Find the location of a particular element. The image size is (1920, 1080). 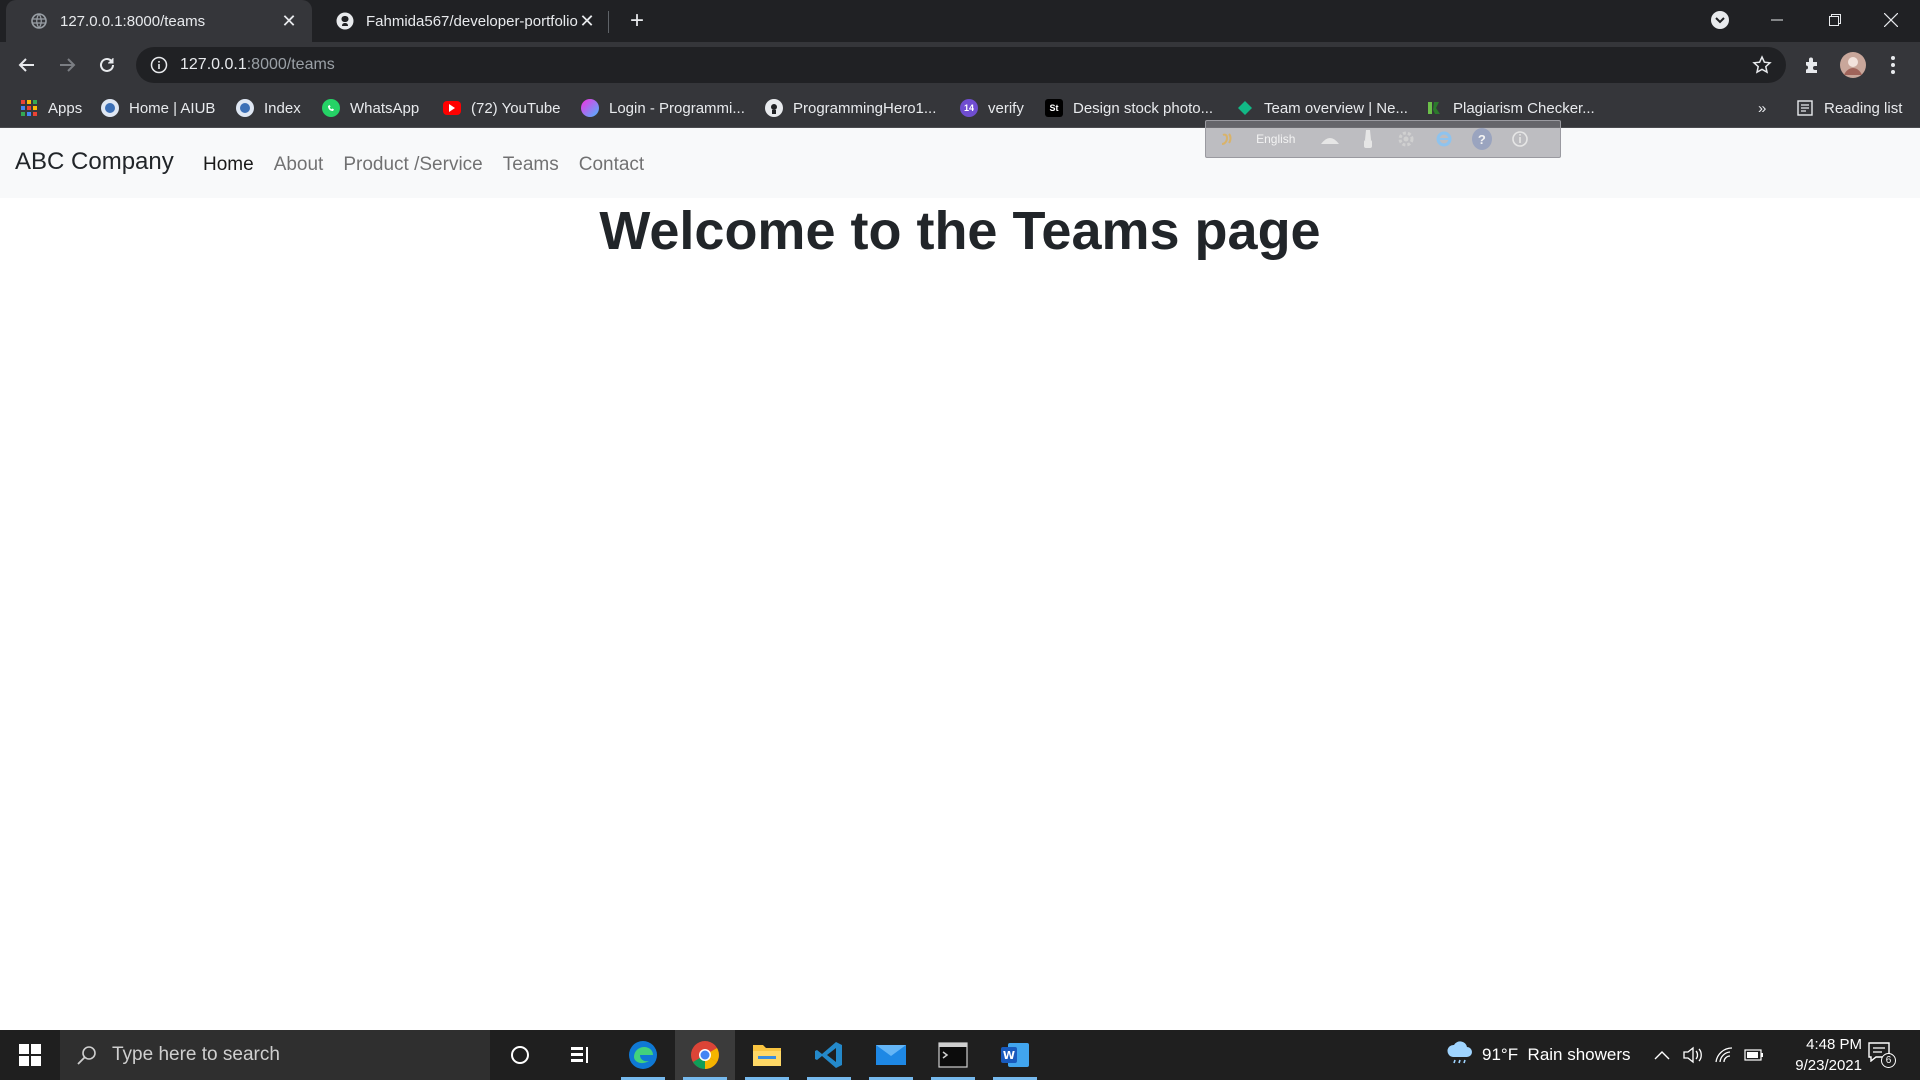

bookmarks-overflow-button: » is located at coordinates (1762, 108).